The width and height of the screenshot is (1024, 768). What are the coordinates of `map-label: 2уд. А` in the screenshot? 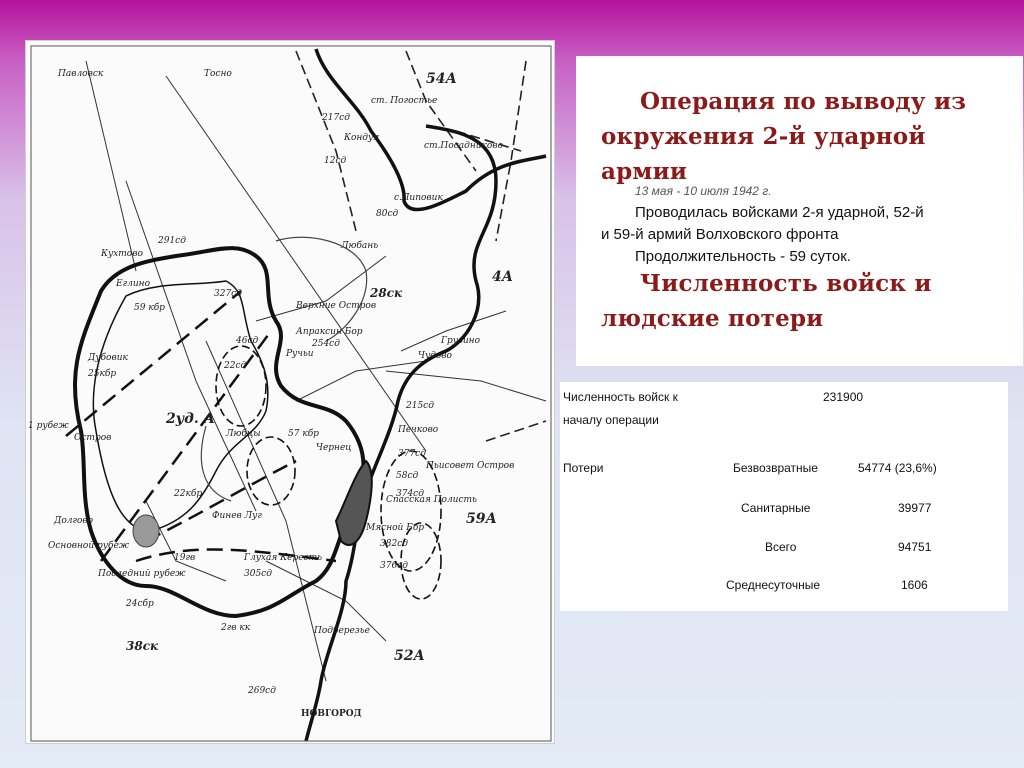 It's located at (190, 419).